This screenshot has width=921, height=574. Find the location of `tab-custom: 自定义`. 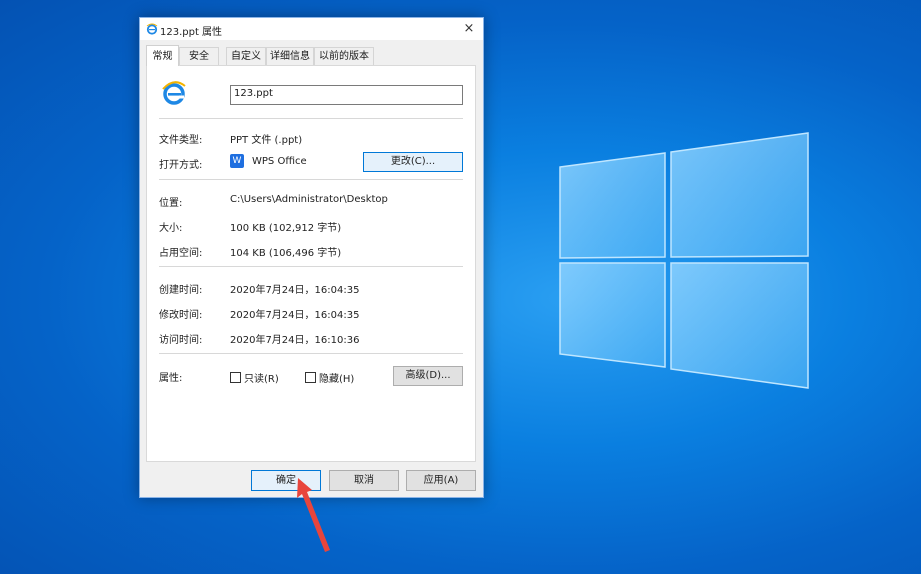

tab-custom: 自定义 is located at coordinates (246, 56).